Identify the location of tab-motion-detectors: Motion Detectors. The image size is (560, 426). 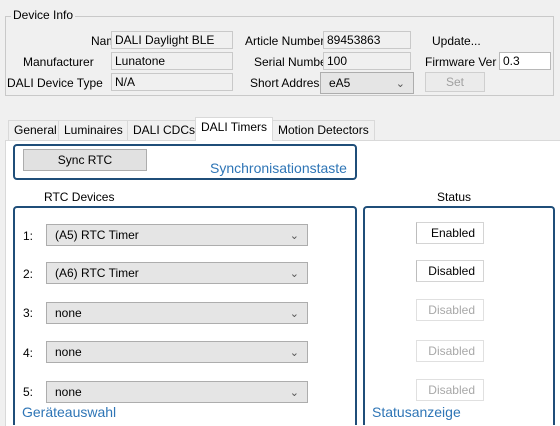
(323, 130).